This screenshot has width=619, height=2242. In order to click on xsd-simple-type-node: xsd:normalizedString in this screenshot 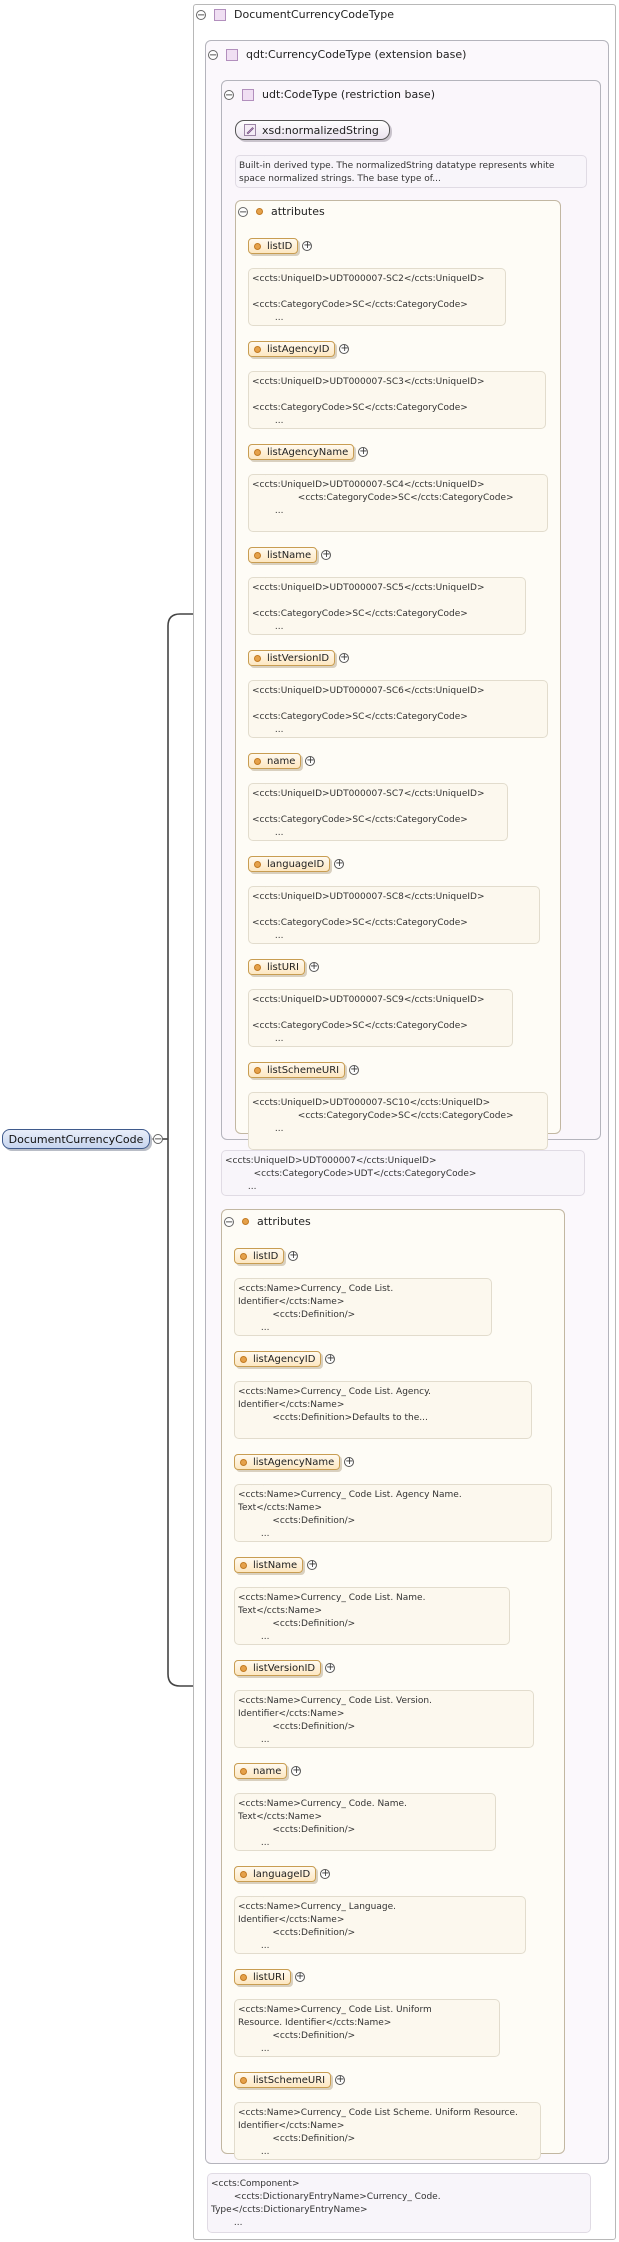, I will do `click(312, 130)`.